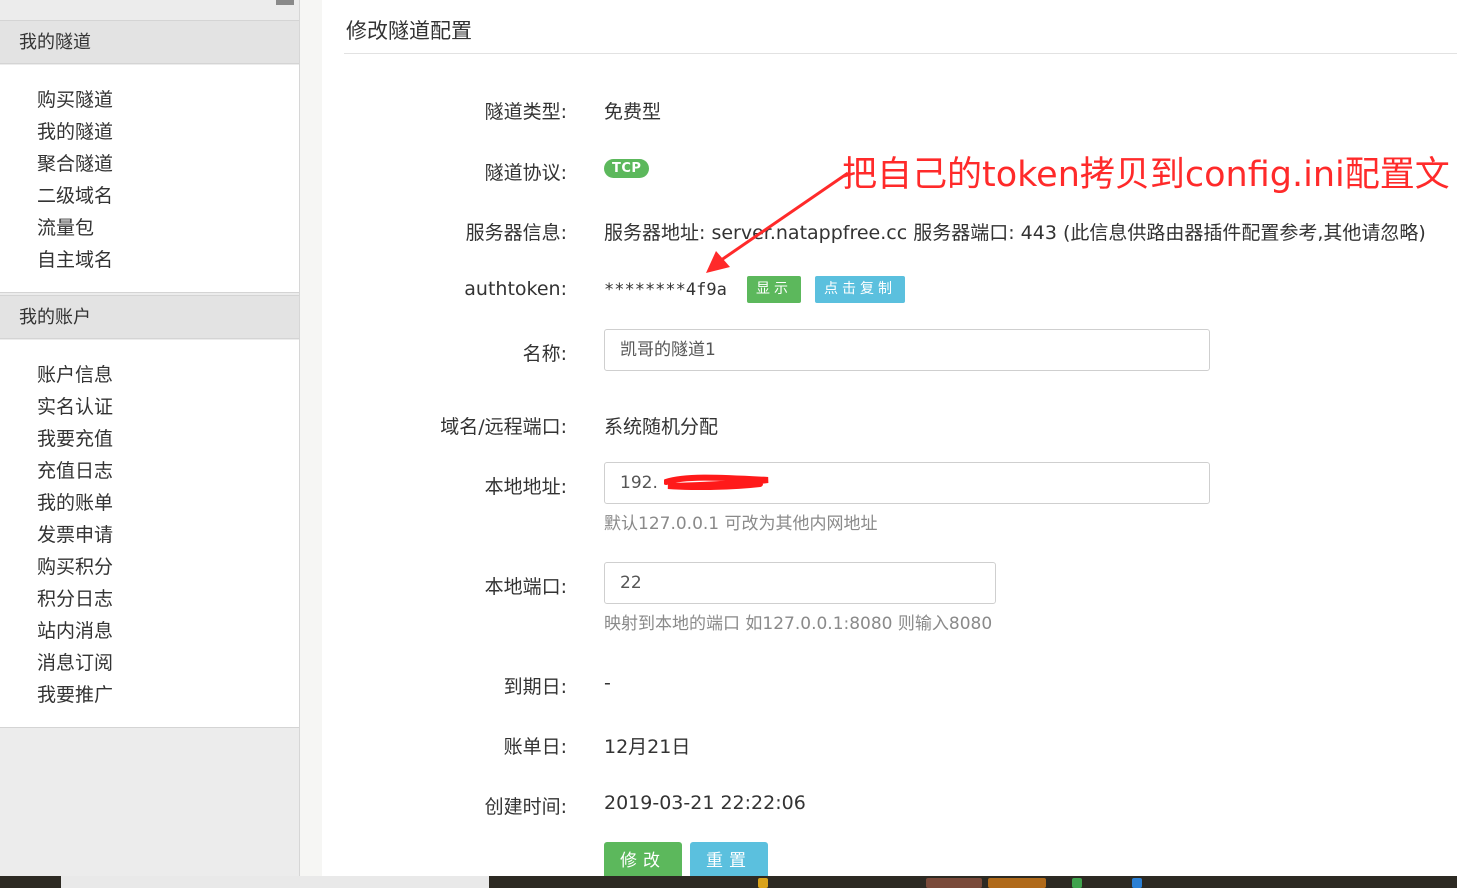  What do you see at coordinates (149, 599) in the screenshot?
I see `sidebar-item-points-log: 积分日志` at bounding box center [149, 599].